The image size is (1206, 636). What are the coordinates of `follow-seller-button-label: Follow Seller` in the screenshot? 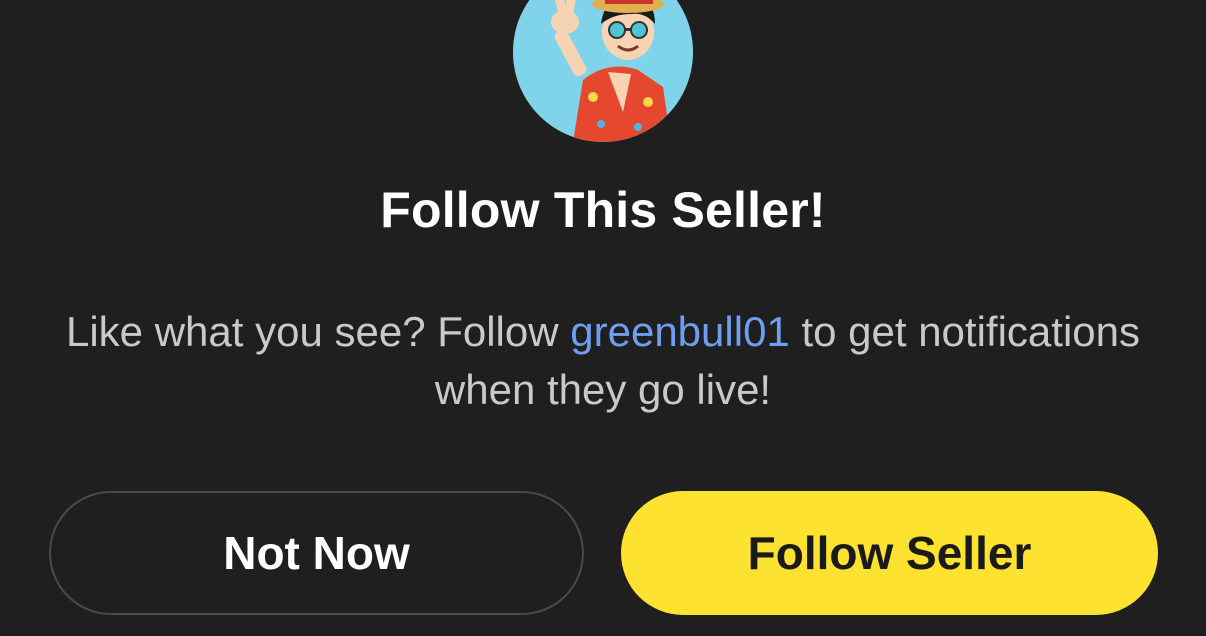 It's located at (889, 553).